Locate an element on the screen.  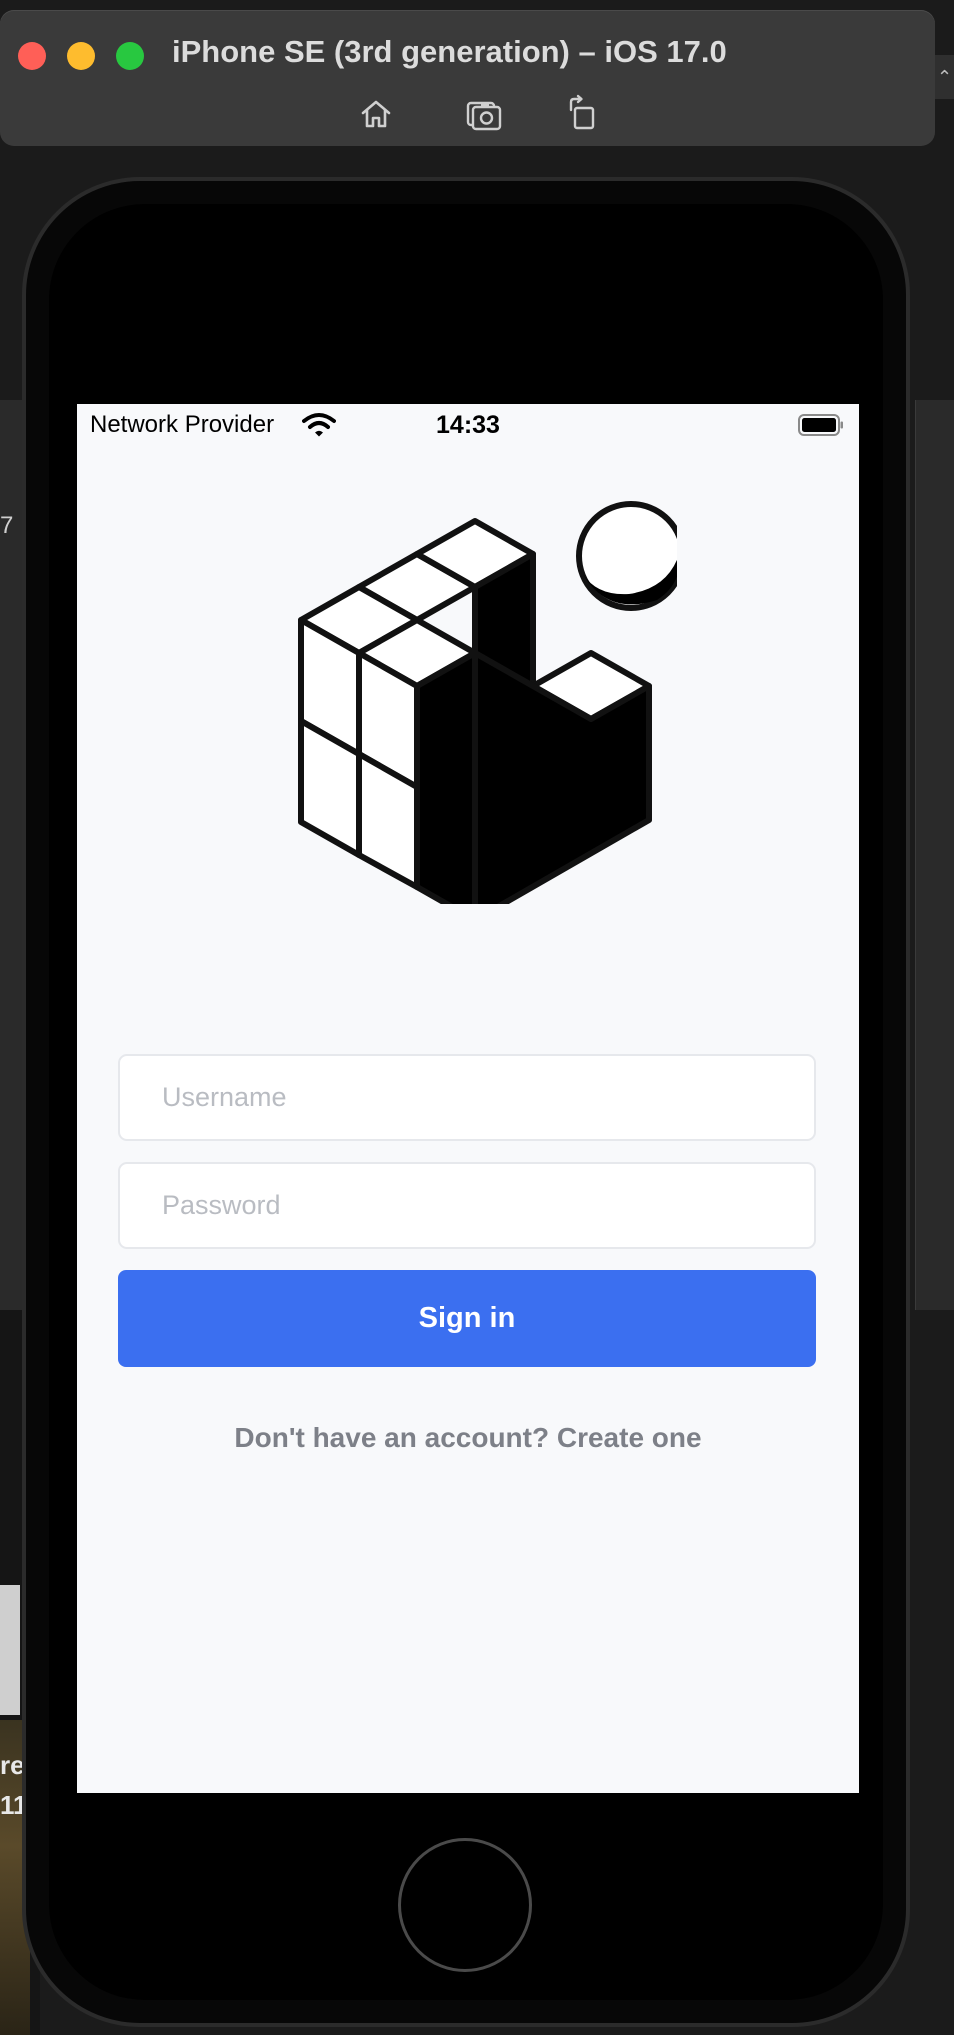
background-card is located at coordinates (10, 1650).